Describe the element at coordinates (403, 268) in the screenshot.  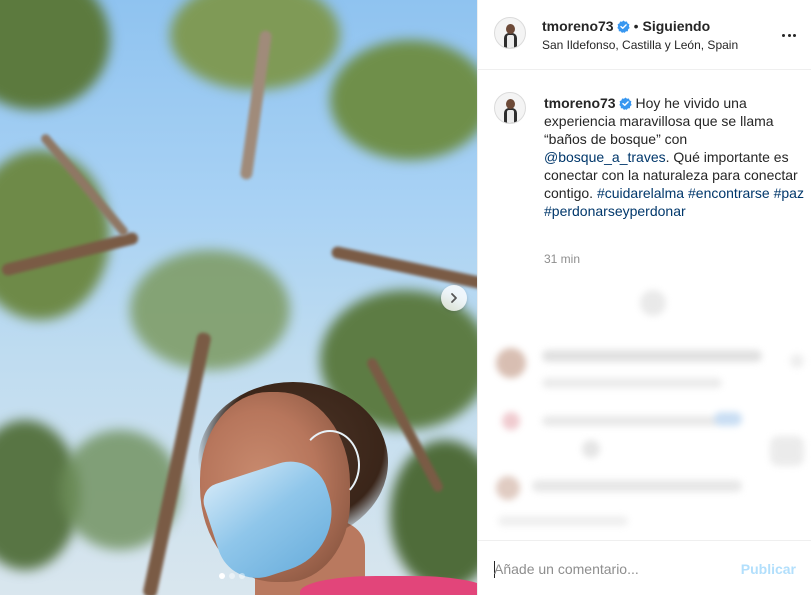
I see `tree-trunk` at that location.